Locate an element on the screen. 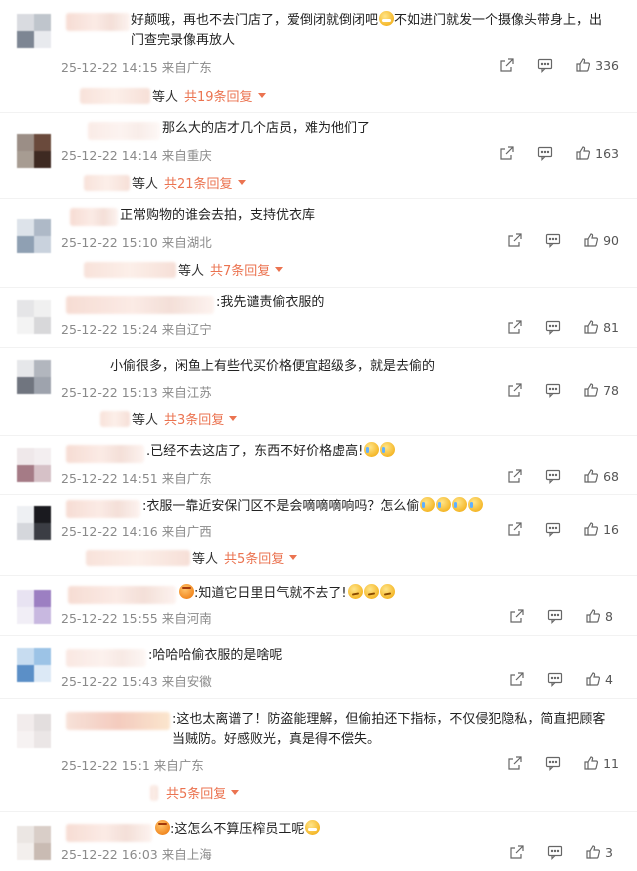 This screenshot has height=871, width=637. comment-actions: 68 is located at coordinates (563, 476).